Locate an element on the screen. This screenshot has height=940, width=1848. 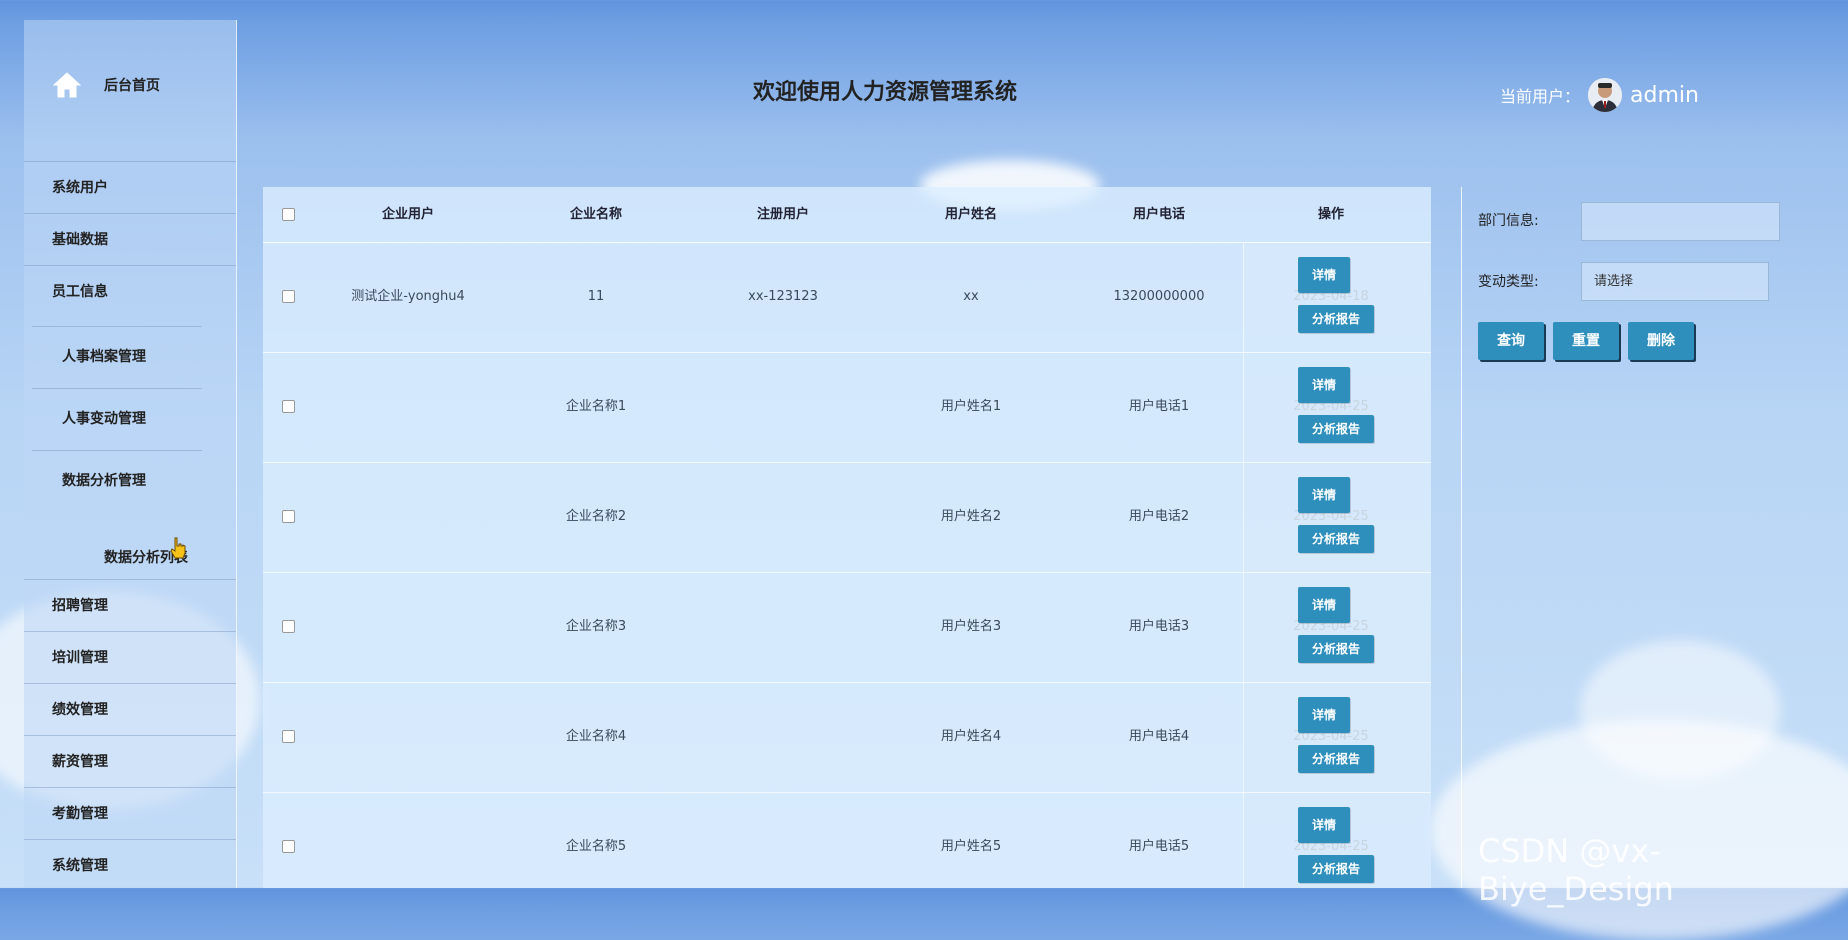
cell-user-phone: 用户电话5 is located at coordinates (1159, 846).